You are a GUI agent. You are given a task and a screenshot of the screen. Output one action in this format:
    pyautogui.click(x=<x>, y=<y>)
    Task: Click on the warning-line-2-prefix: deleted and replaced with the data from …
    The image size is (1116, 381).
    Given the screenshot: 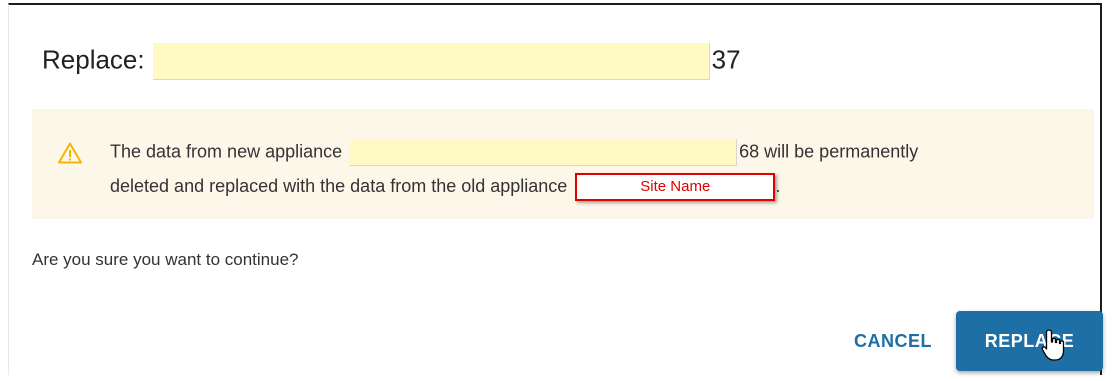 What is the action you would take?
    pyautogui.click(x=339, y=185)
    